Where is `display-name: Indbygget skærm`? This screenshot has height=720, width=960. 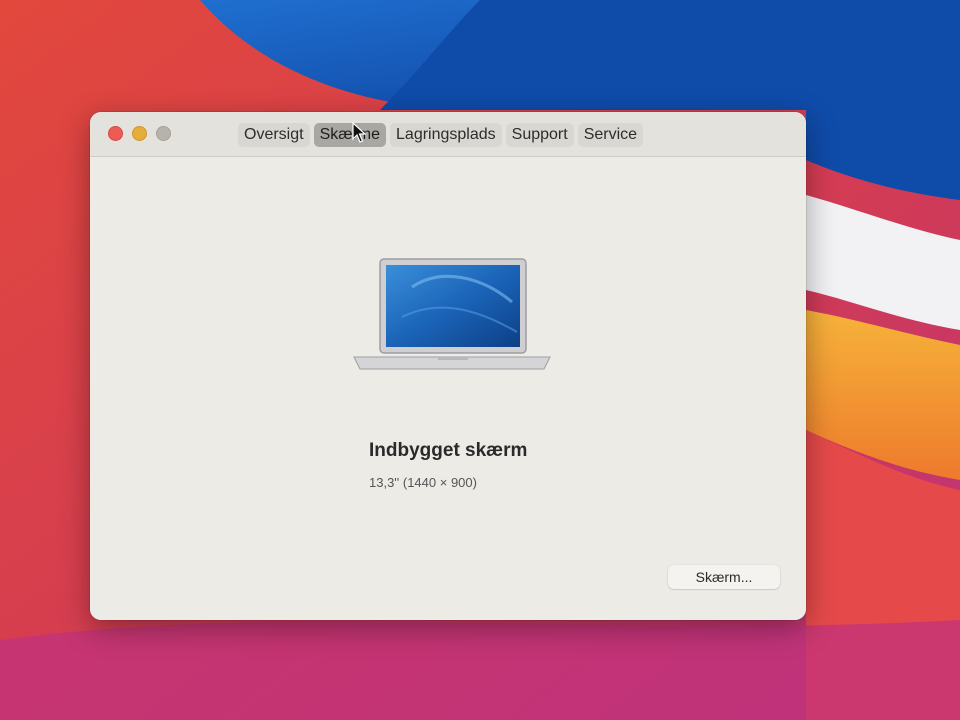
display-name: Indbygget skærm is located at coordinates (448, 450).